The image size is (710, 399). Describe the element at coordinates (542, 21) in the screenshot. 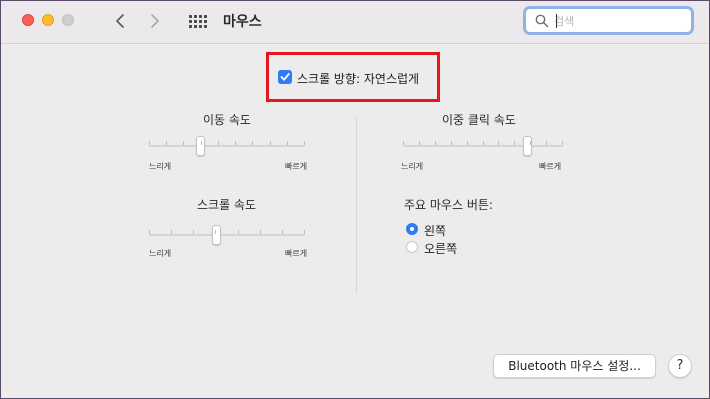

I see `magnifier-icon` at that location.